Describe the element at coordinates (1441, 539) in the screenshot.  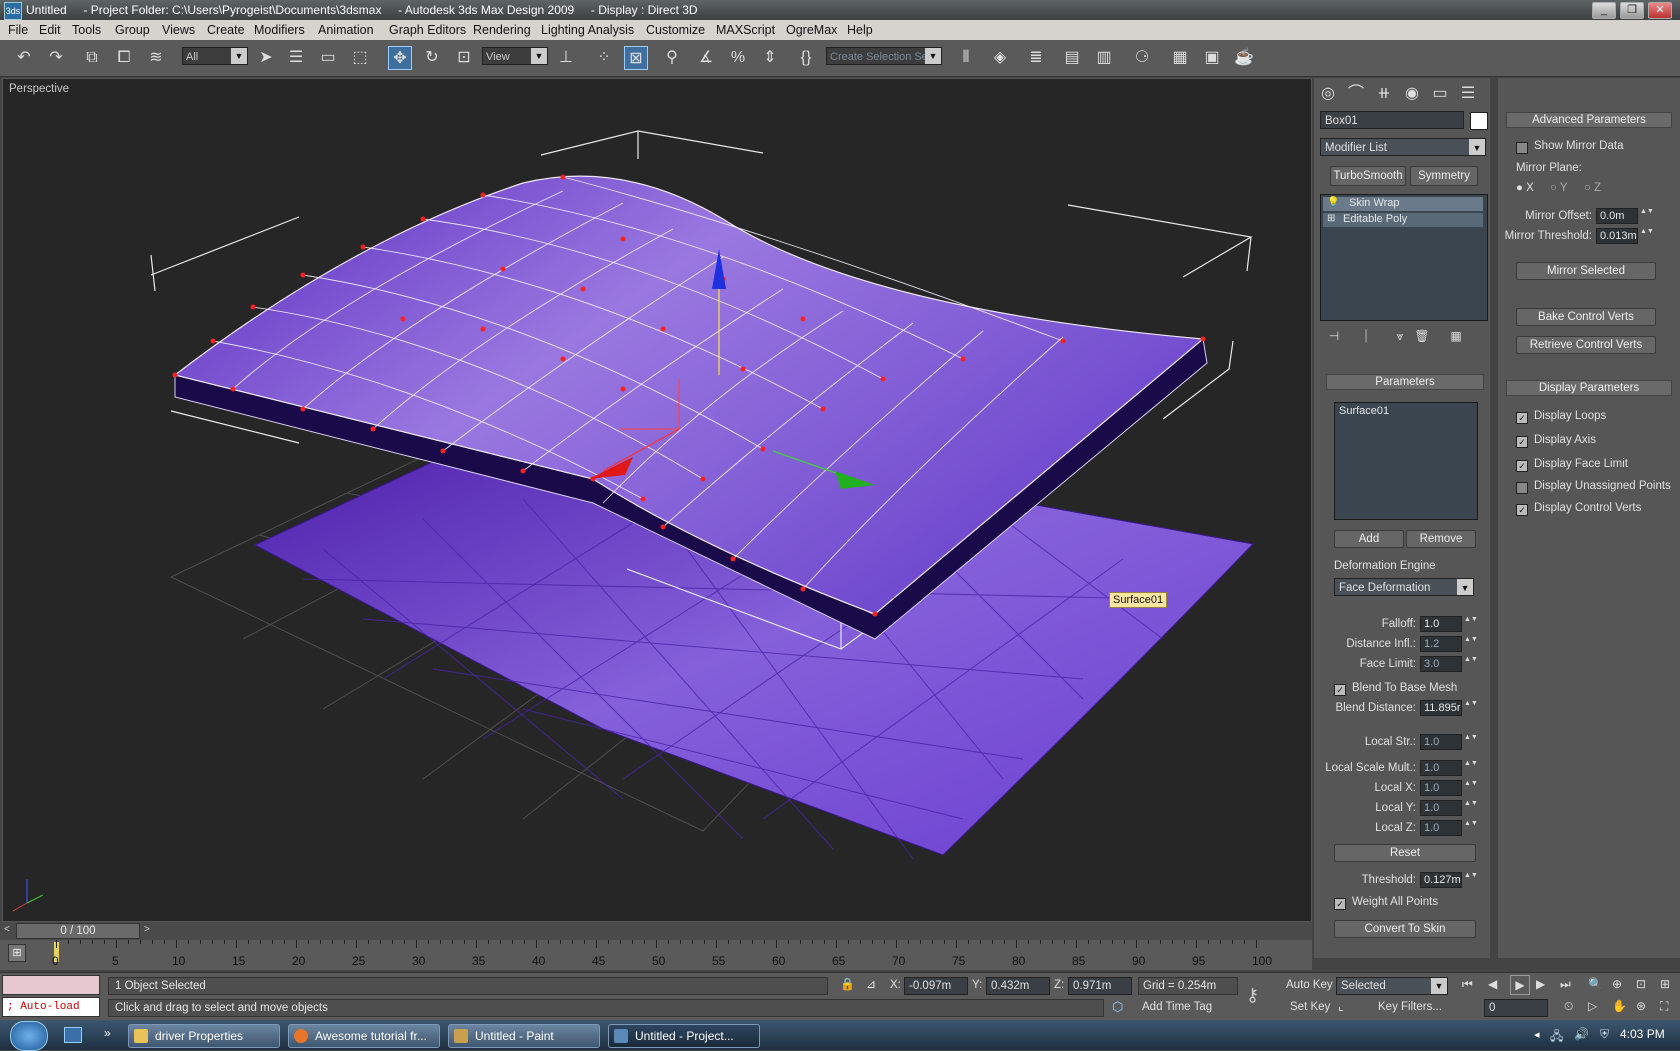
I see `remove-button: Remove` at that location.